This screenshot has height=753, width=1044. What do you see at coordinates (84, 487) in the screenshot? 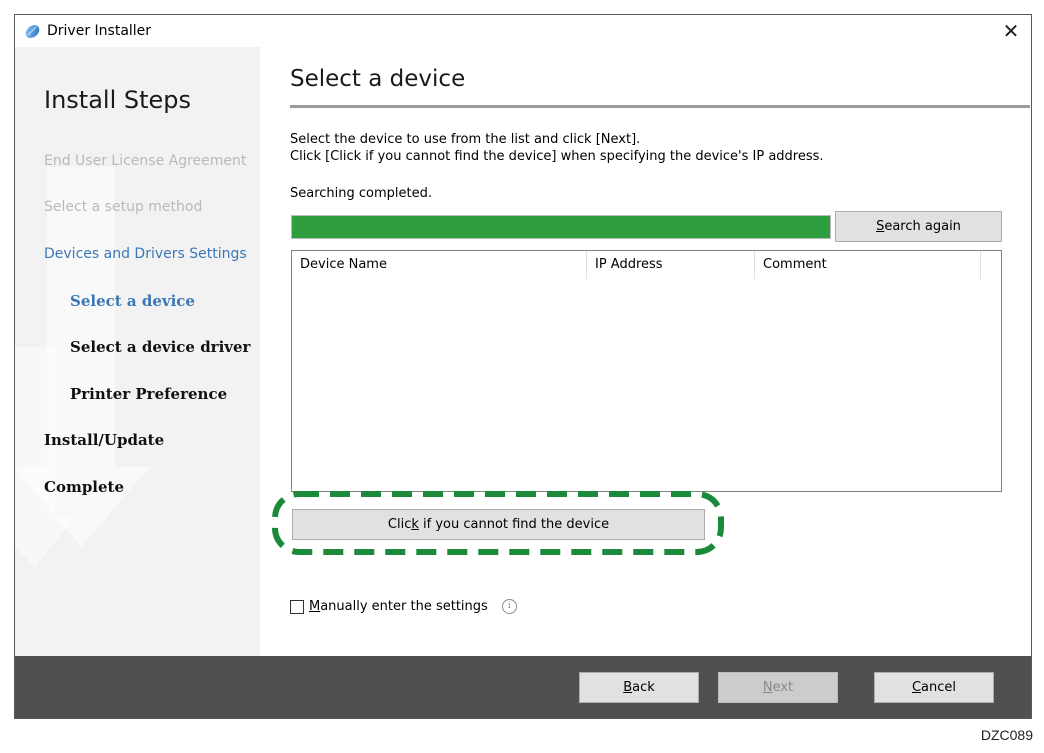
I see `step-complete: Complete` at bounding box center [84, 487].